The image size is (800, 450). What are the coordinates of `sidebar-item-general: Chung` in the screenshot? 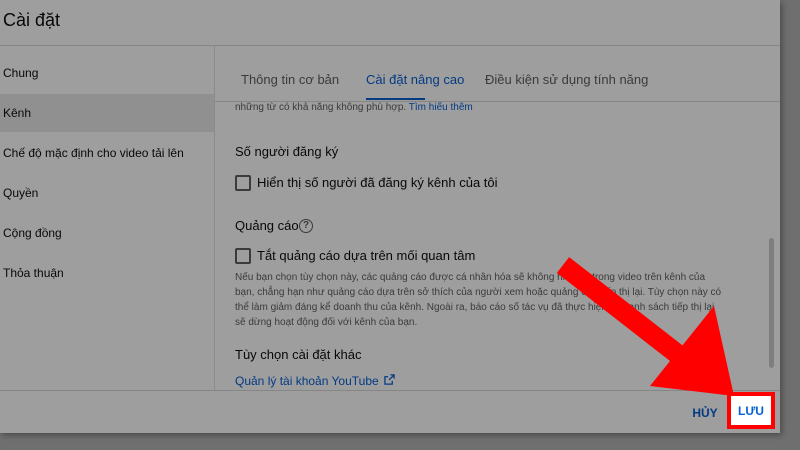 It's located at (107, 73).